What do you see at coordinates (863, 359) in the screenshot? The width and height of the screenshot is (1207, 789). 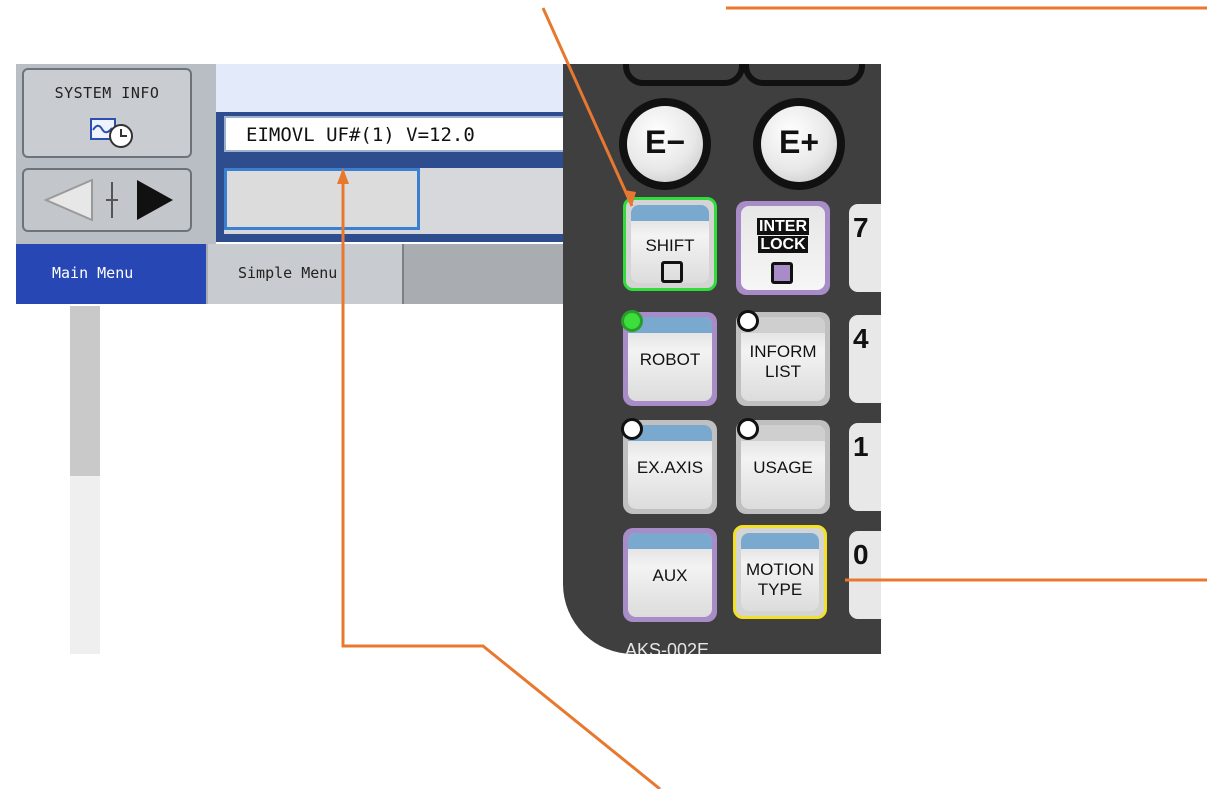 I see `numkey-4: 4` at bounding box center [863, 359].